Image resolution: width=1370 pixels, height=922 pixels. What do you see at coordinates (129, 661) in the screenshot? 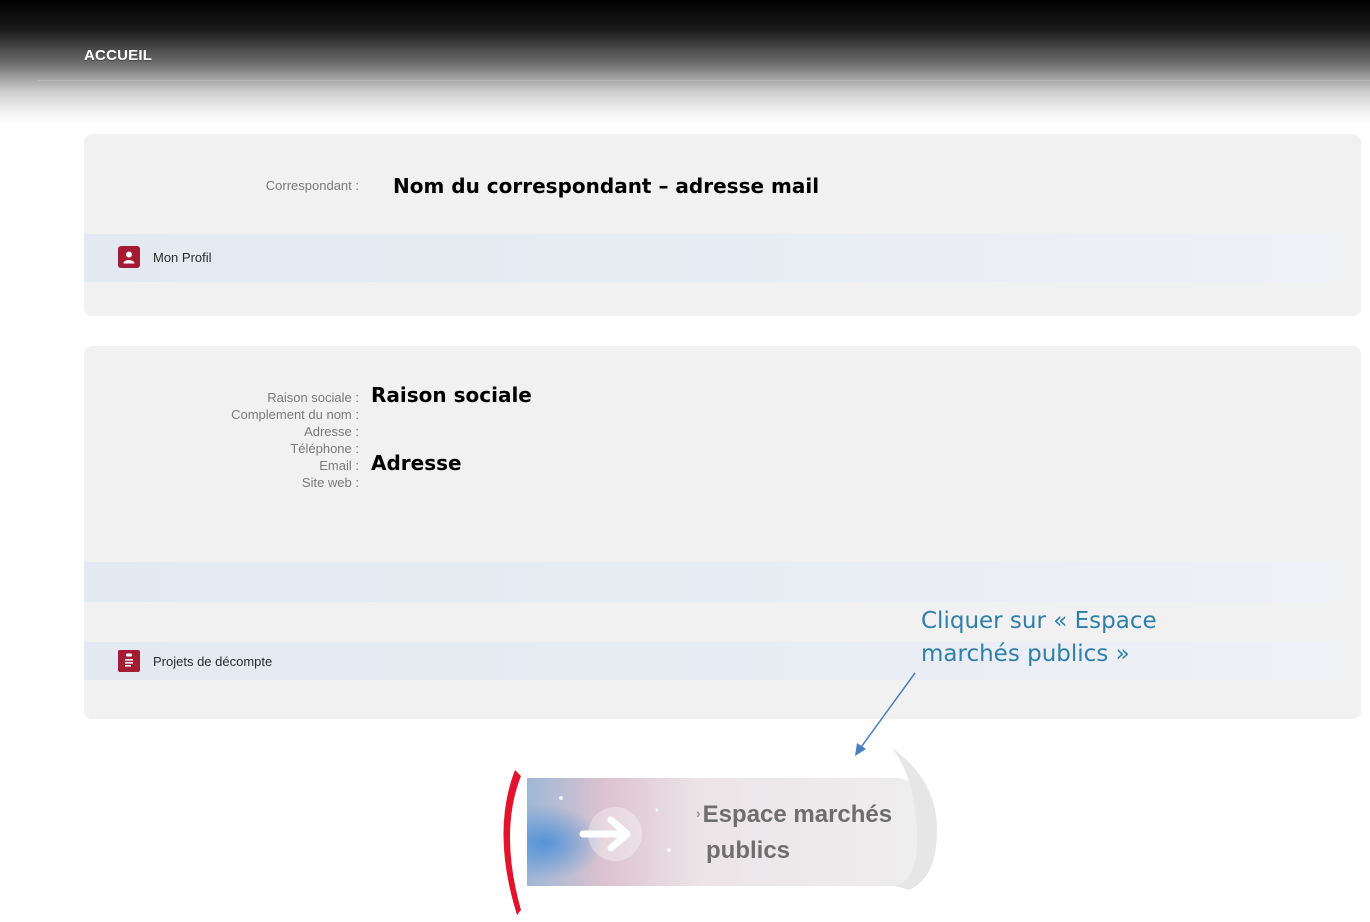
I see `clipboard-icon` at bounding box center [129, 661].